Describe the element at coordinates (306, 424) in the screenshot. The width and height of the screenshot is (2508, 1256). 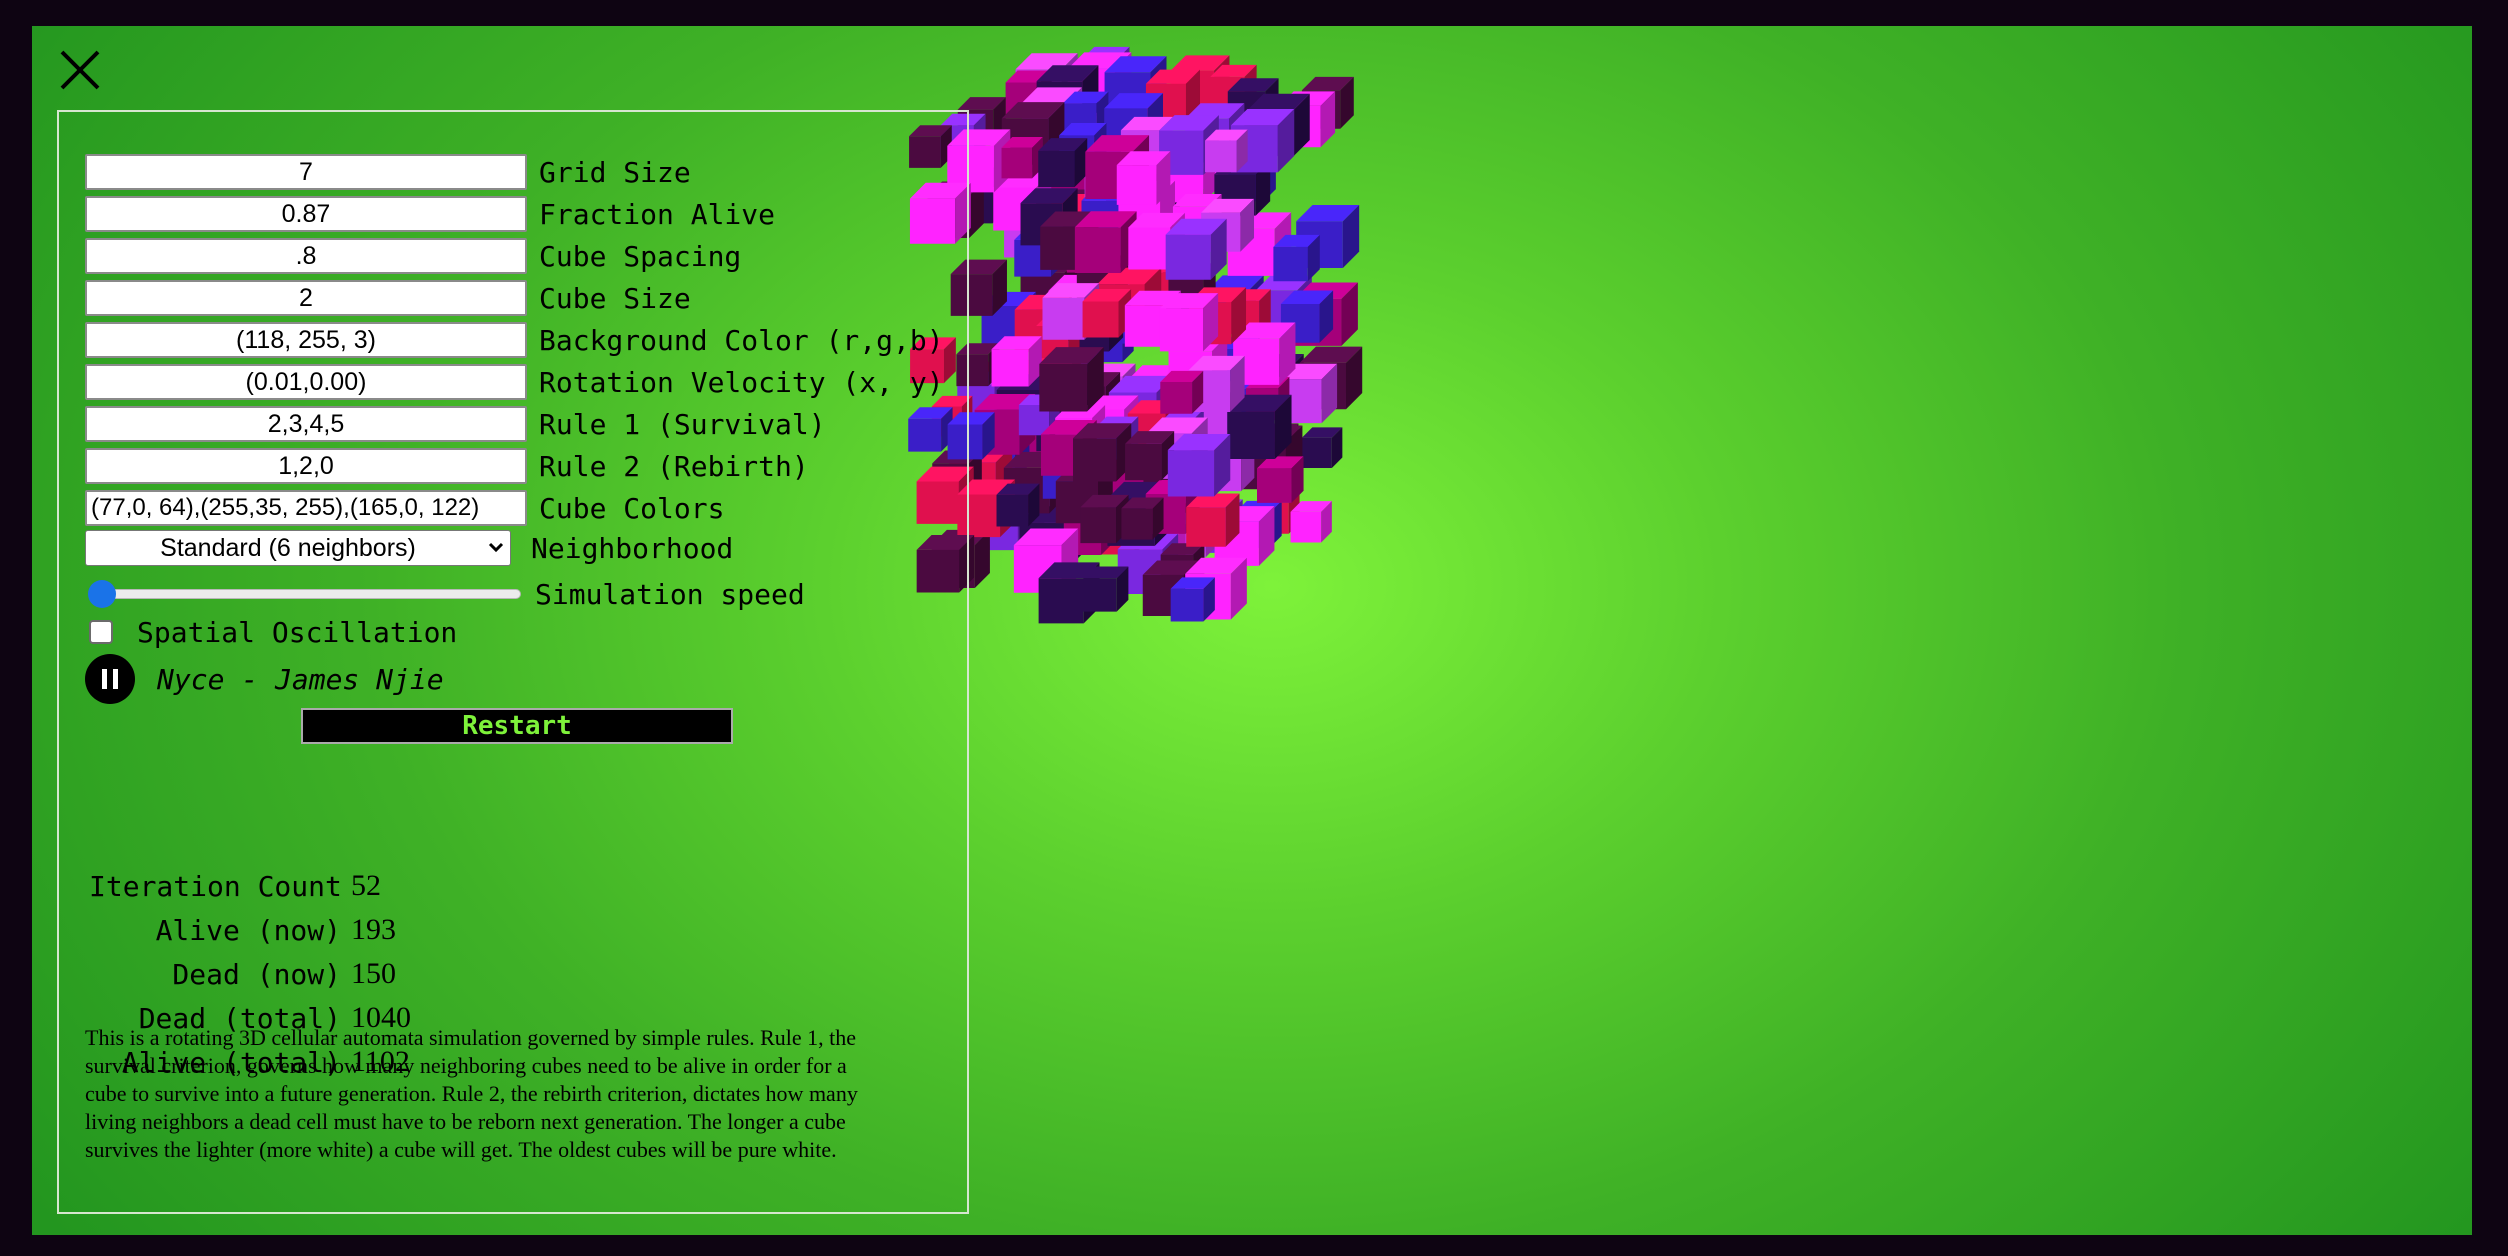
I see `rule1-input` at that location.